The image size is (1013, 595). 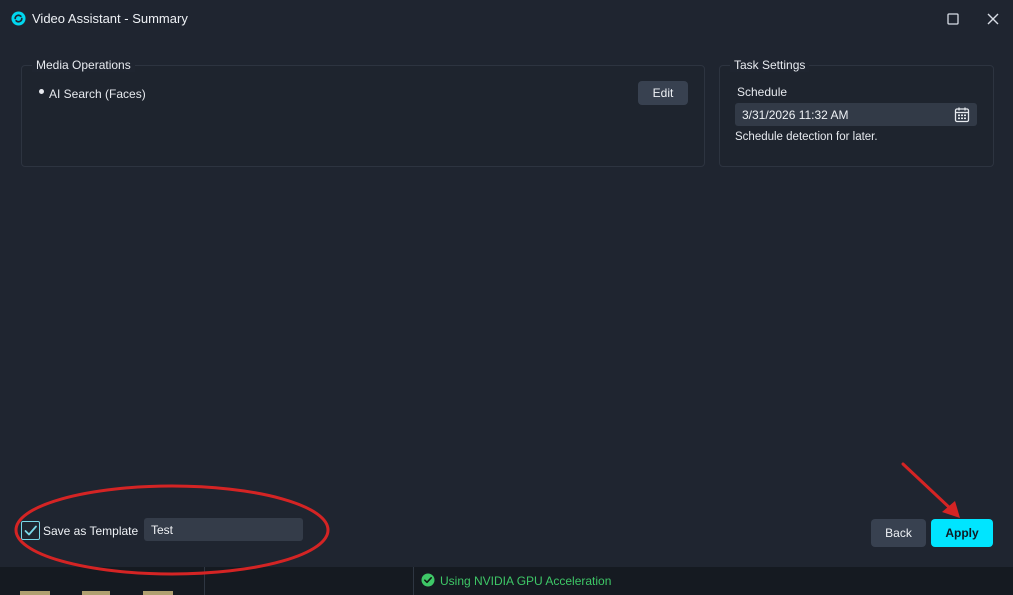 I want to click on title-bar: Video Assistant - Summary, so click(x=506, y=19).